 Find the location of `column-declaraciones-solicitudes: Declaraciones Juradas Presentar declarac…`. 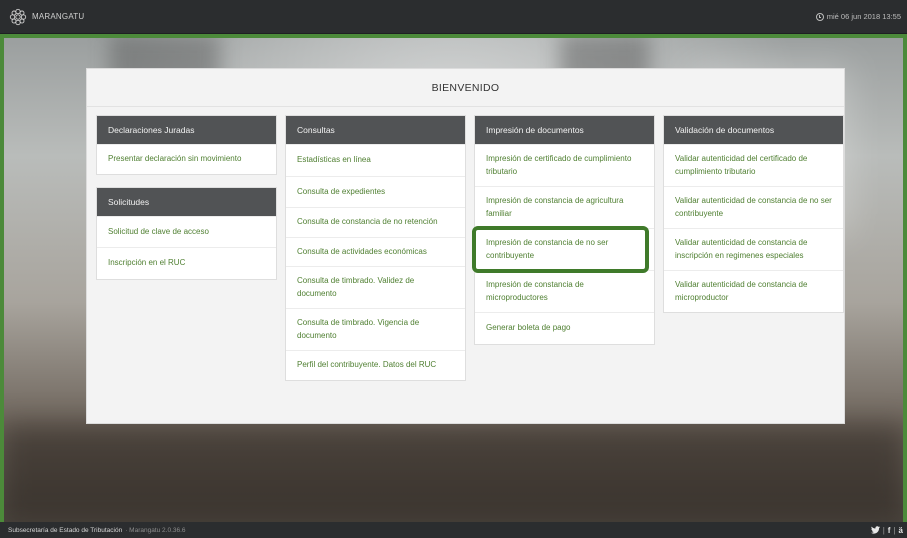

column-declaraciones-solicitudes: Declaraciones Juradas Presentar declarac… is located at coordinates (186, 203).